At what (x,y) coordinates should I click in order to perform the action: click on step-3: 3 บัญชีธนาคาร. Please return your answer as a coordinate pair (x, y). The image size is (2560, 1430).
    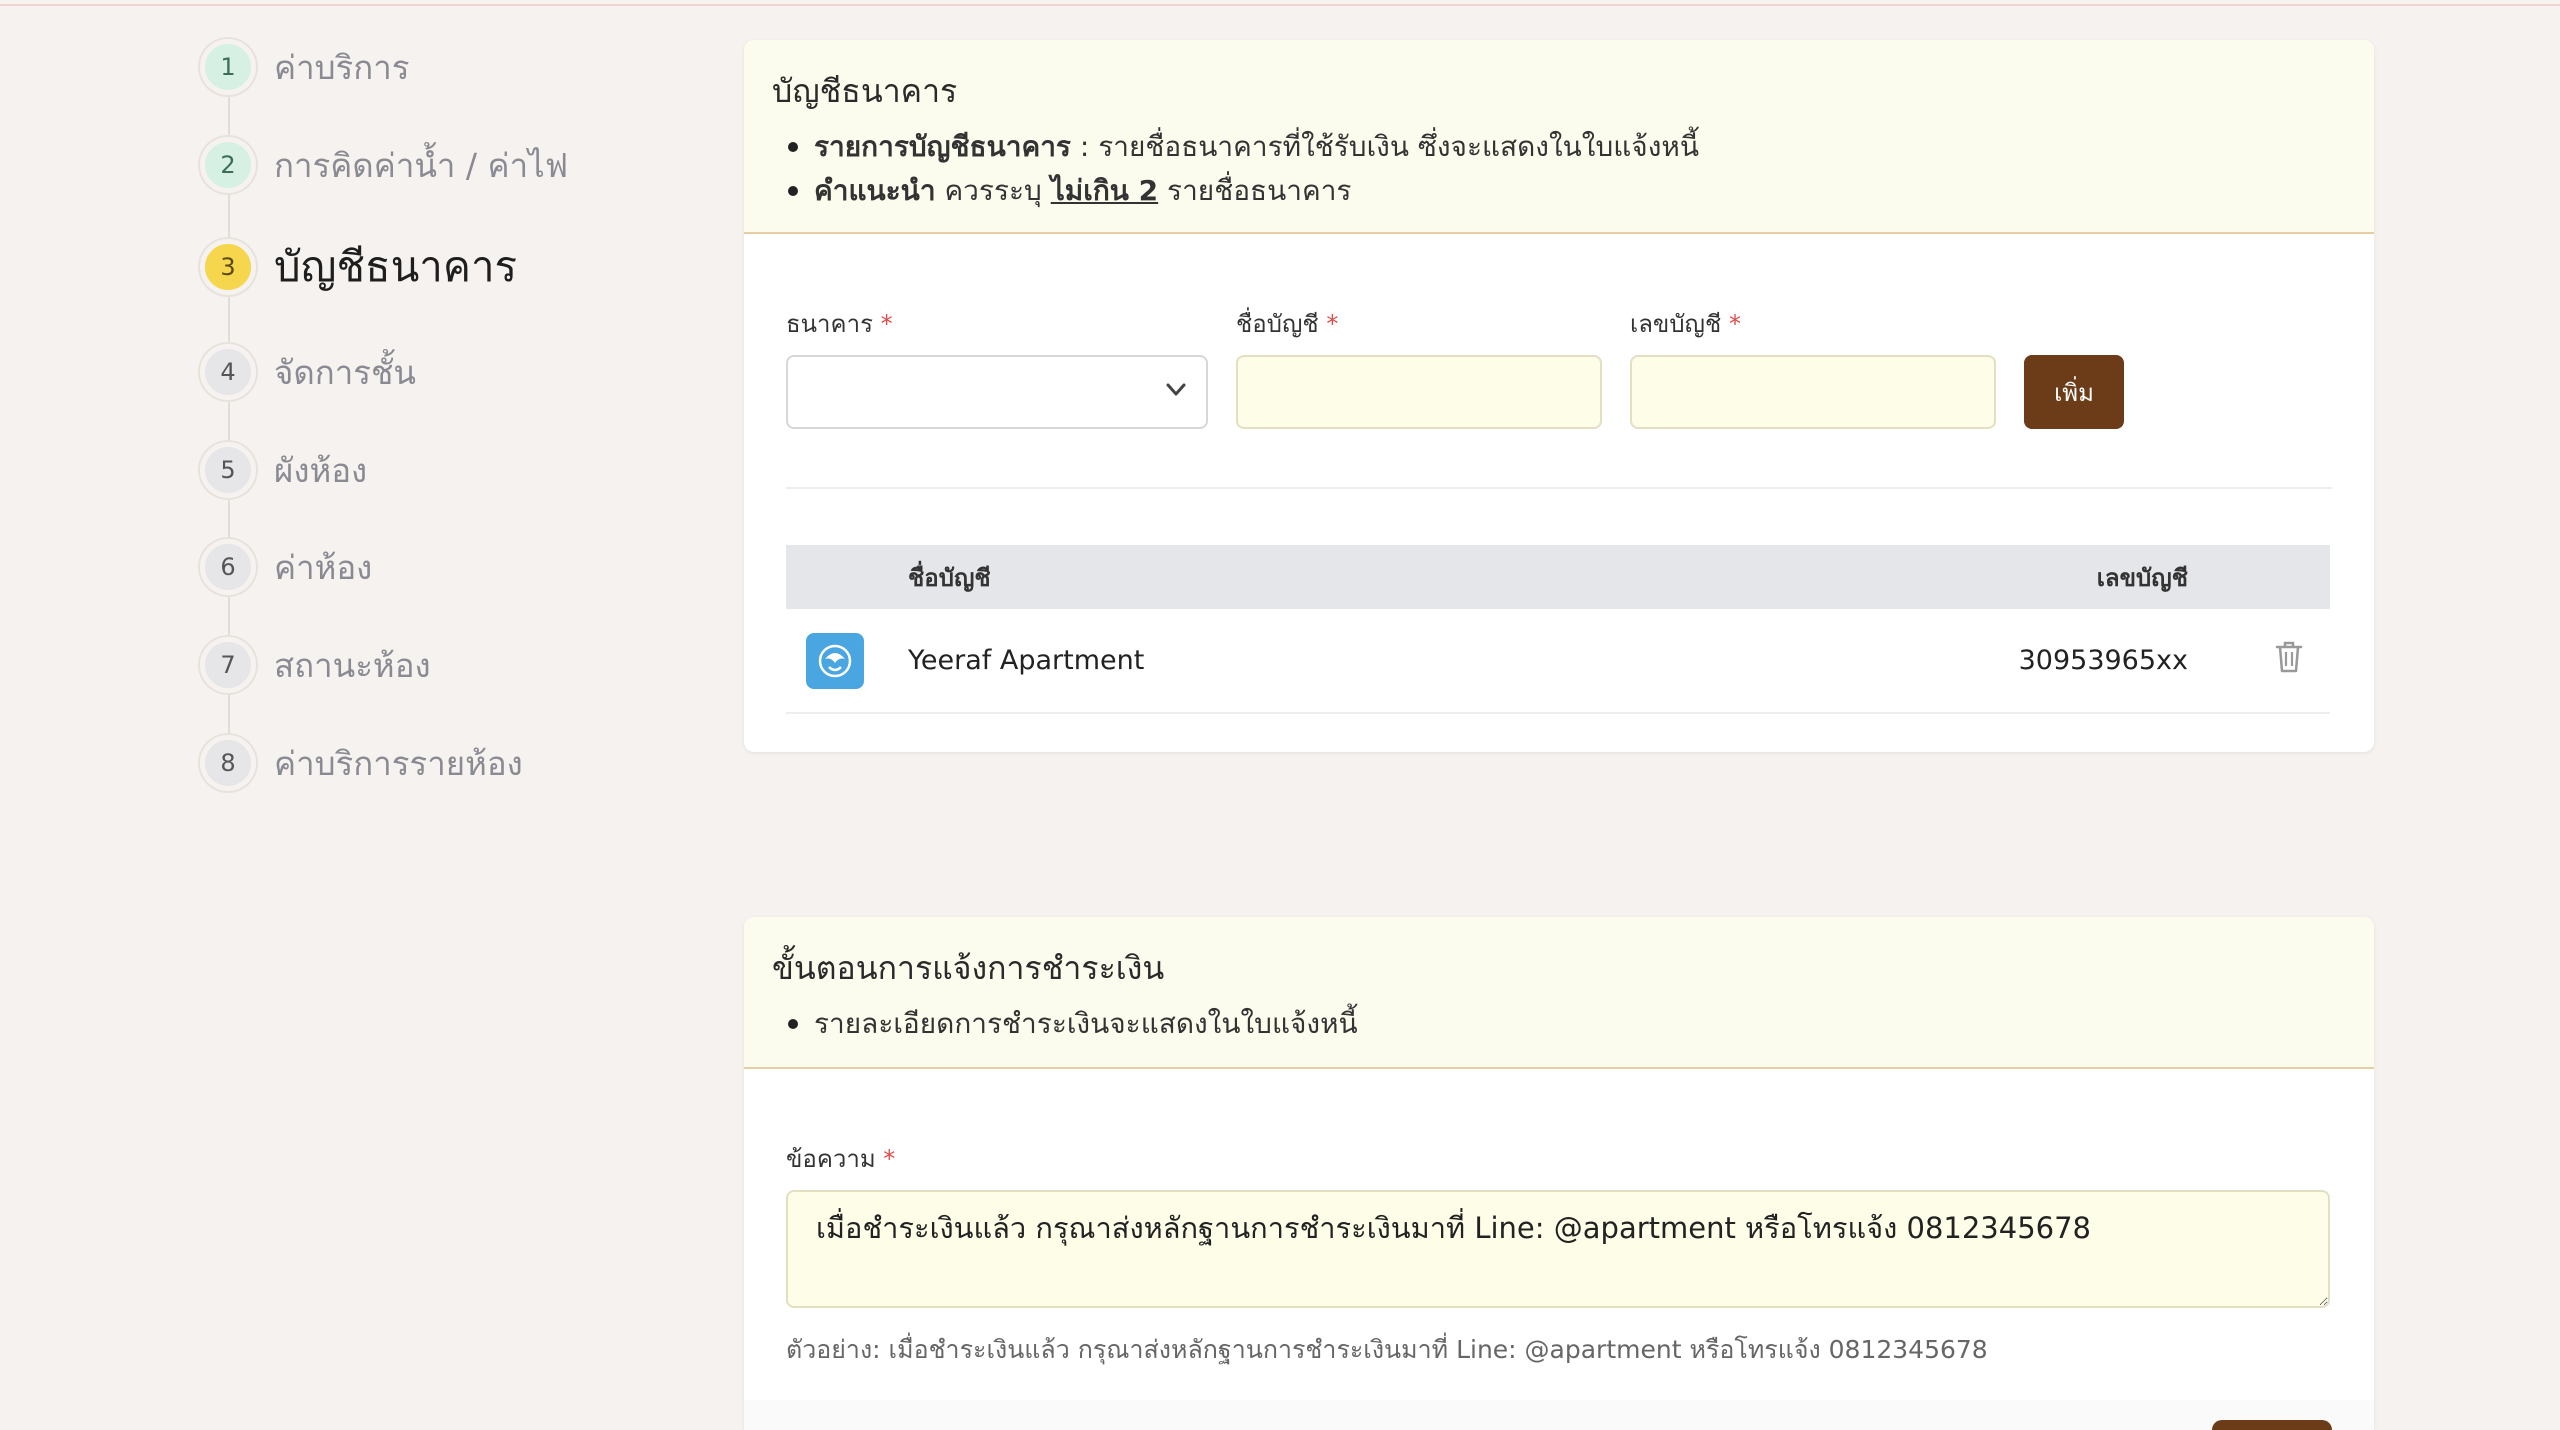
    Looking at the image, I should click on (358, 267).